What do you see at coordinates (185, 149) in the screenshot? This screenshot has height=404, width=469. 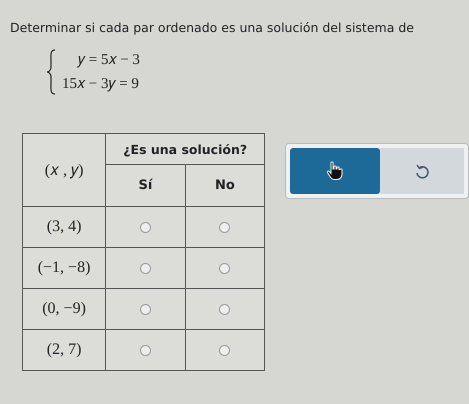 I see `table-header-cell: ¿Es una solución?` at bounding box center [185, 149].